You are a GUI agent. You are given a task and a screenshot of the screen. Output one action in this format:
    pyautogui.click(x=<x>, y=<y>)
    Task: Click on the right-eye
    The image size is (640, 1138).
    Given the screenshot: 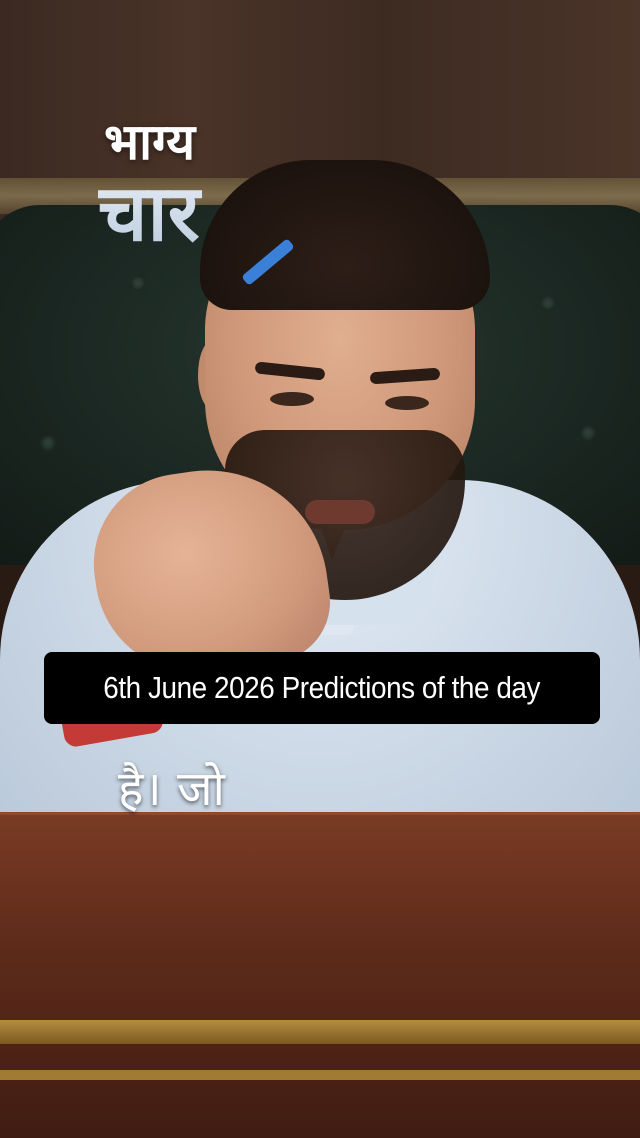 What is the action you would take?
    pyautogui.click(x=407, y=403)
    